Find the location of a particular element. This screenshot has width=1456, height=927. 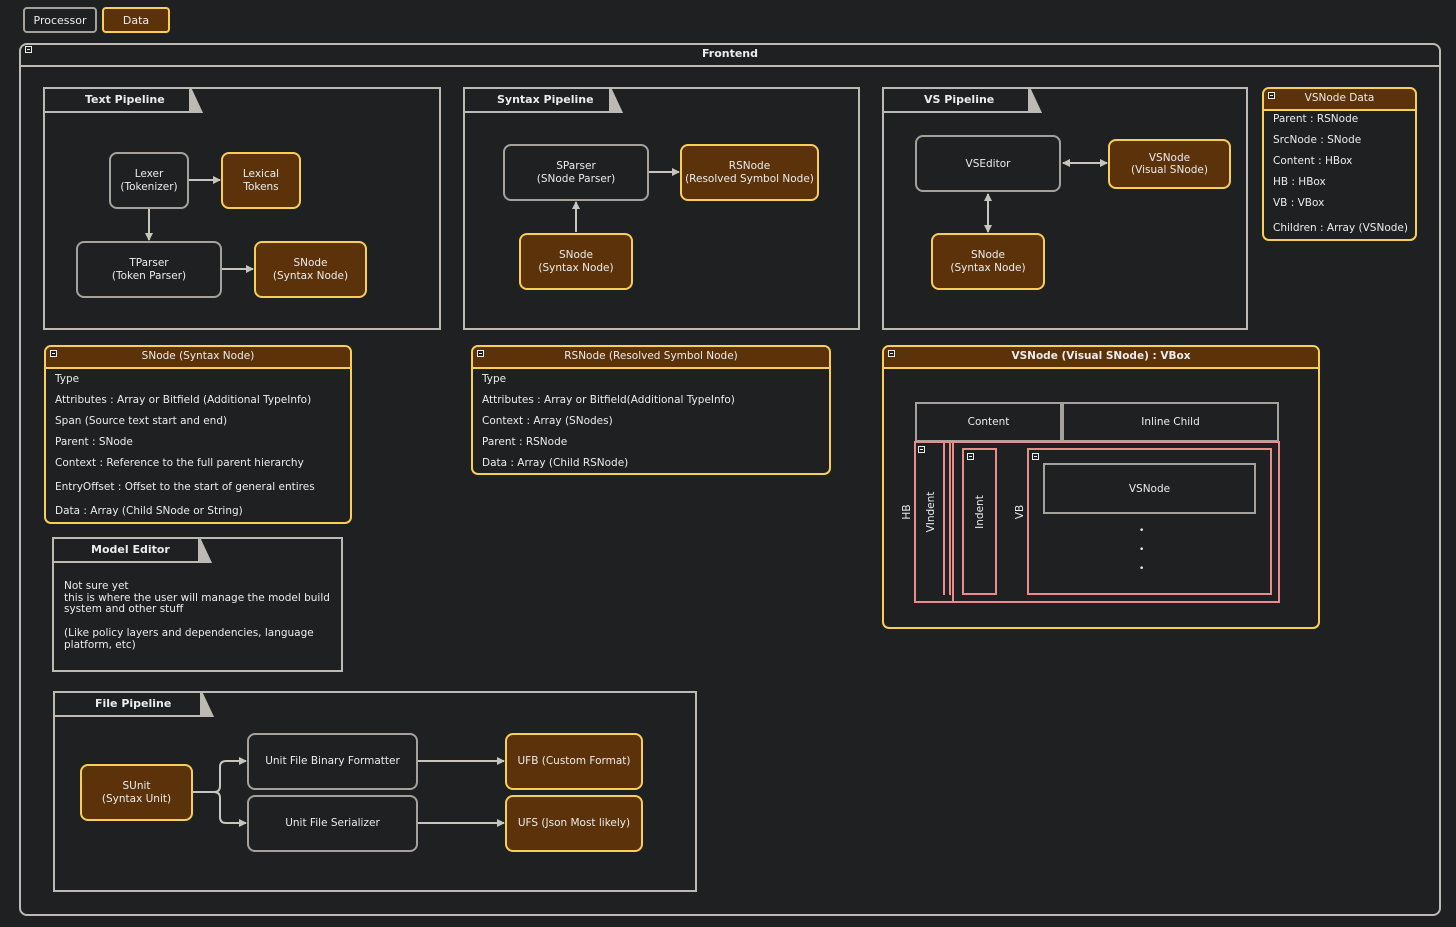

vs-snode-node: SNode (Syntax Node) is located at coordinates (988, 261).